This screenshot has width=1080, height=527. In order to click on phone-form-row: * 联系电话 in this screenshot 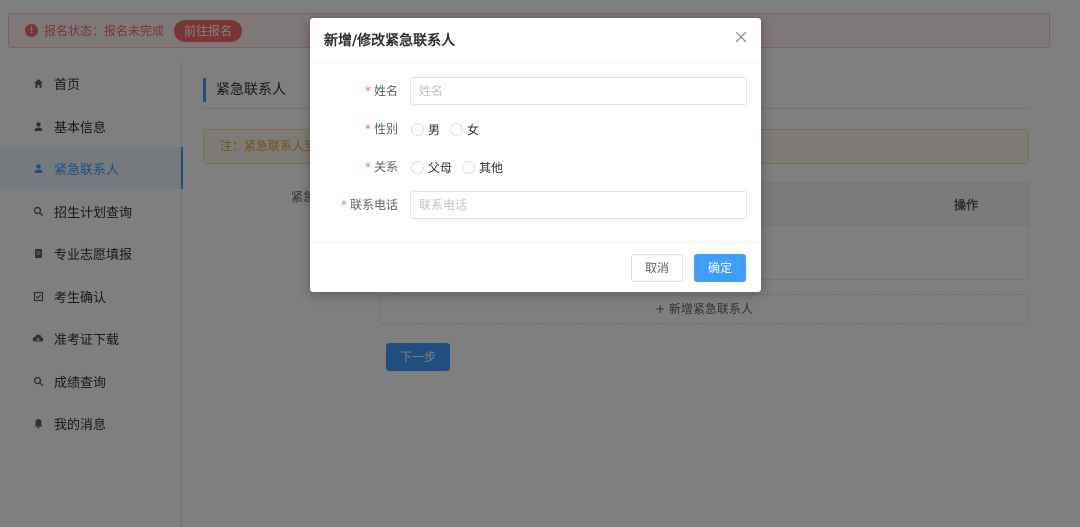, I will do `click(535, 205)`.